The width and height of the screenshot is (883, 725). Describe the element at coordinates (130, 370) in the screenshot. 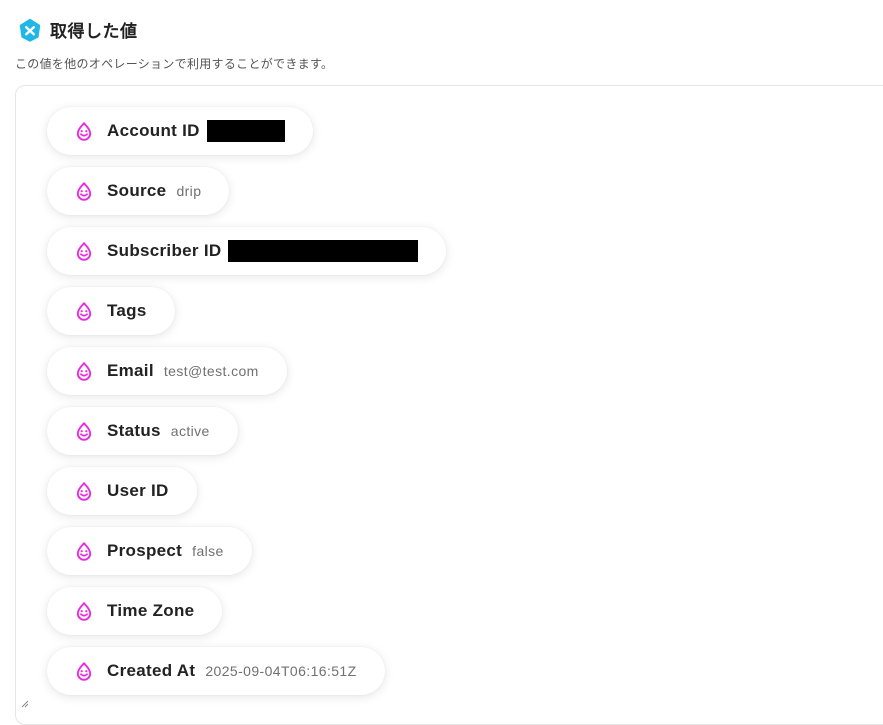

I see `chip-label: Email` at that location.